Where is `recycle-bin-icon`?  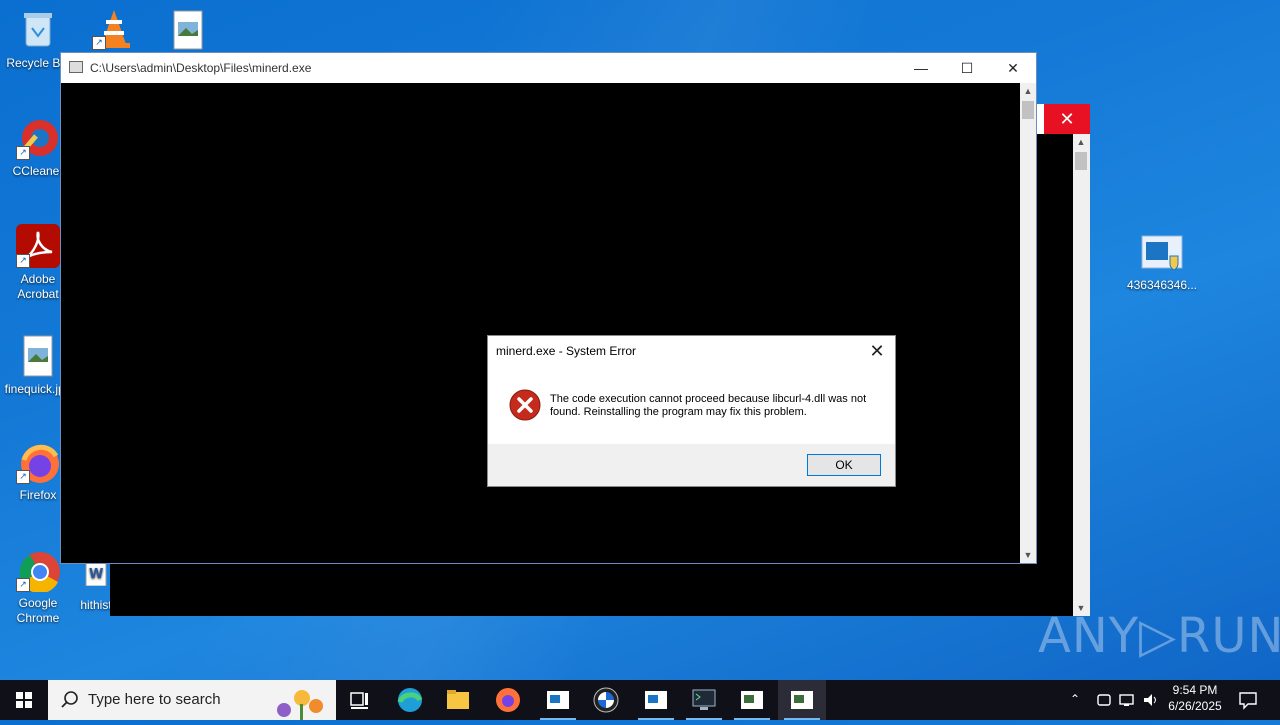
recycle-bin-icon is located at coordinates (38, 30).